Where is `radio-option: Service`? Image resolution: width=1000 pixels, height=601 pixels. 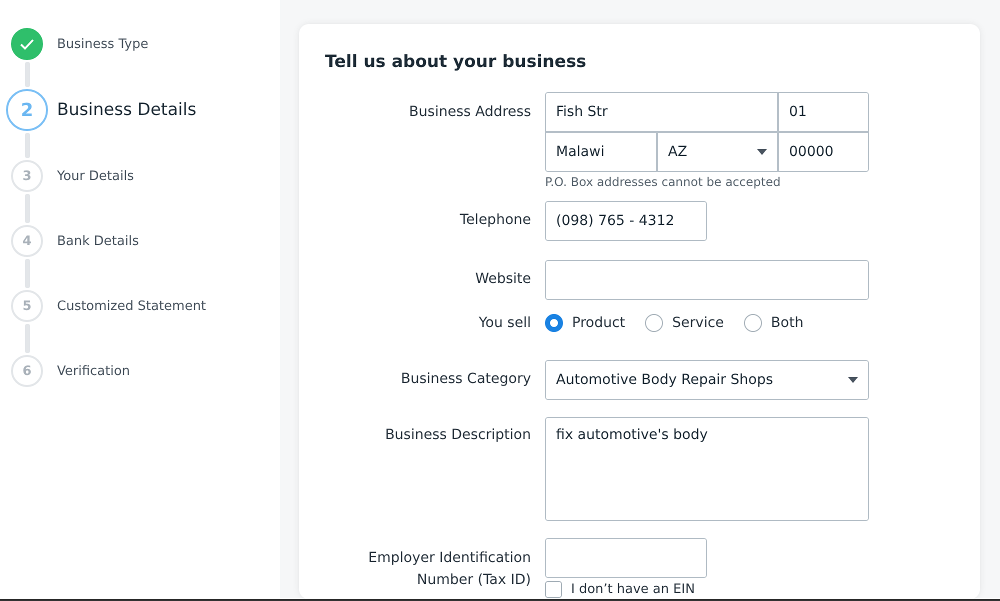
radio-option: Service is located at coordinates (684, 323).